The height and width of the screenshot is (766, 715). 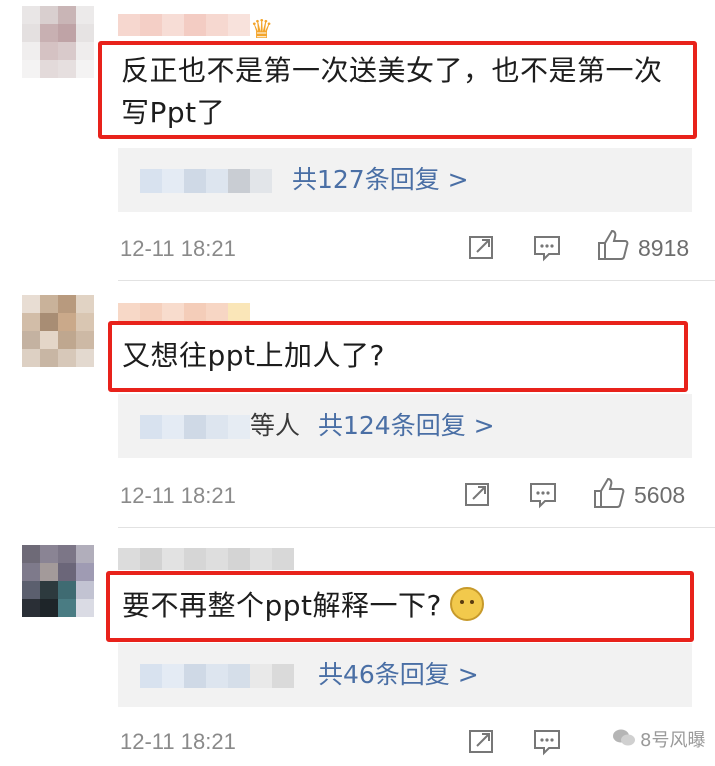 I want to click on reply-preview: 共127条回复 >, so click(x=405, y=180).